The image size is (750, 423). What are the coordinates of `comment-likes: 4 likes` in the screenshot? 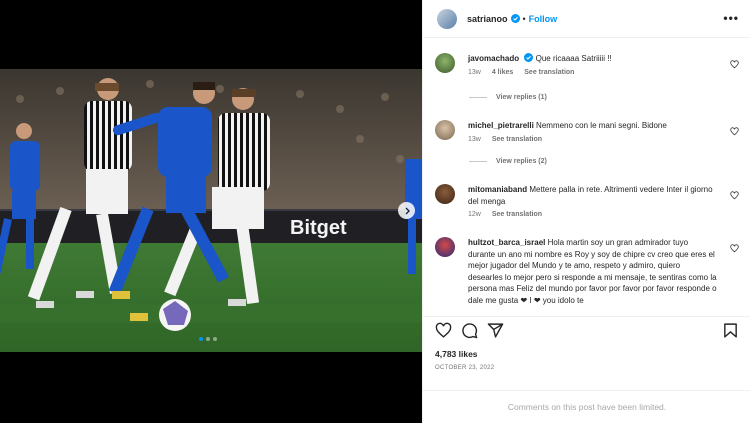 It's located at (502, 72).